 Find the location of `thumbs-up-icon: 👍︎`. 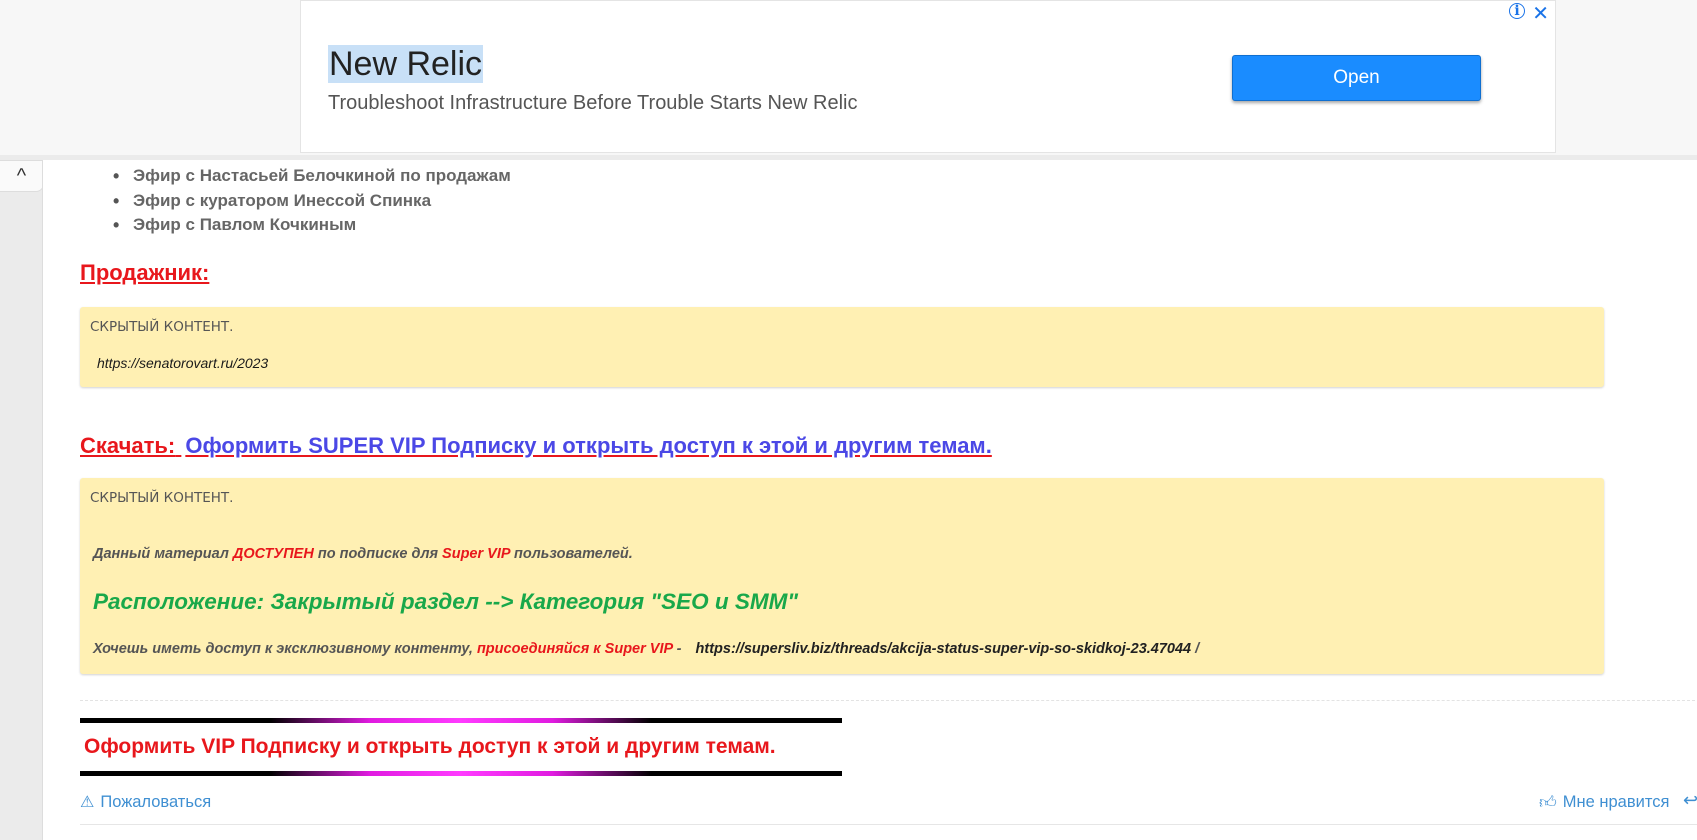

thumbs-up-icon: 👍︎ is located at coordinates (1548, 802).